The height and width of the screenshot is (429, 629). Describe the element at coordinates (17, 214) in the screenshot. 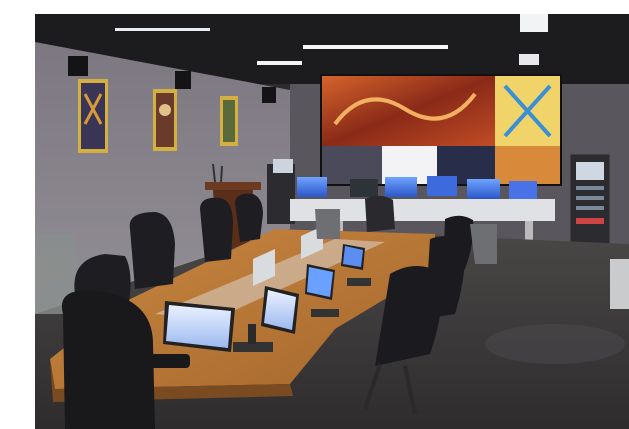

I see `page-margin-left` at that location.